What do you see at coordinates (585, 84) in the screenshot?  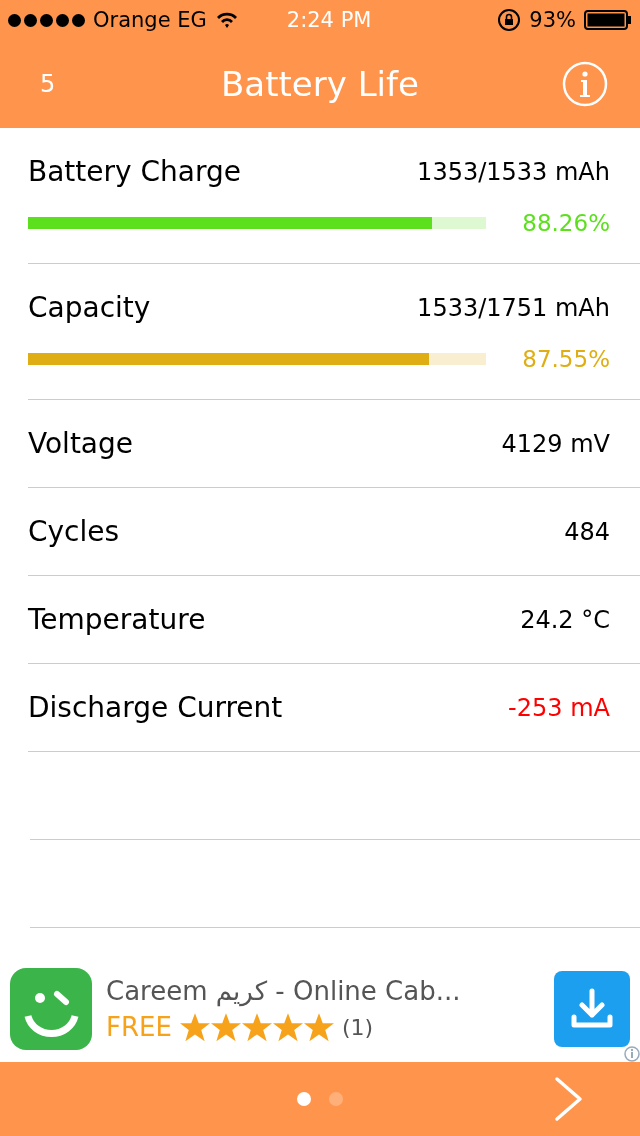 I see `info-icon` at bounding box center [585, 84].